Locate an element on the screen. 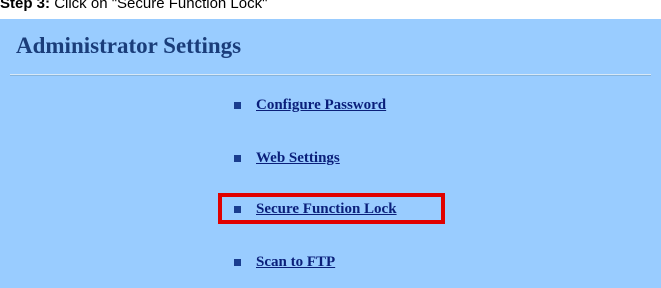  menu-item-scan-to-ftp: Scan to FTP is located at coordinates (284, 262).